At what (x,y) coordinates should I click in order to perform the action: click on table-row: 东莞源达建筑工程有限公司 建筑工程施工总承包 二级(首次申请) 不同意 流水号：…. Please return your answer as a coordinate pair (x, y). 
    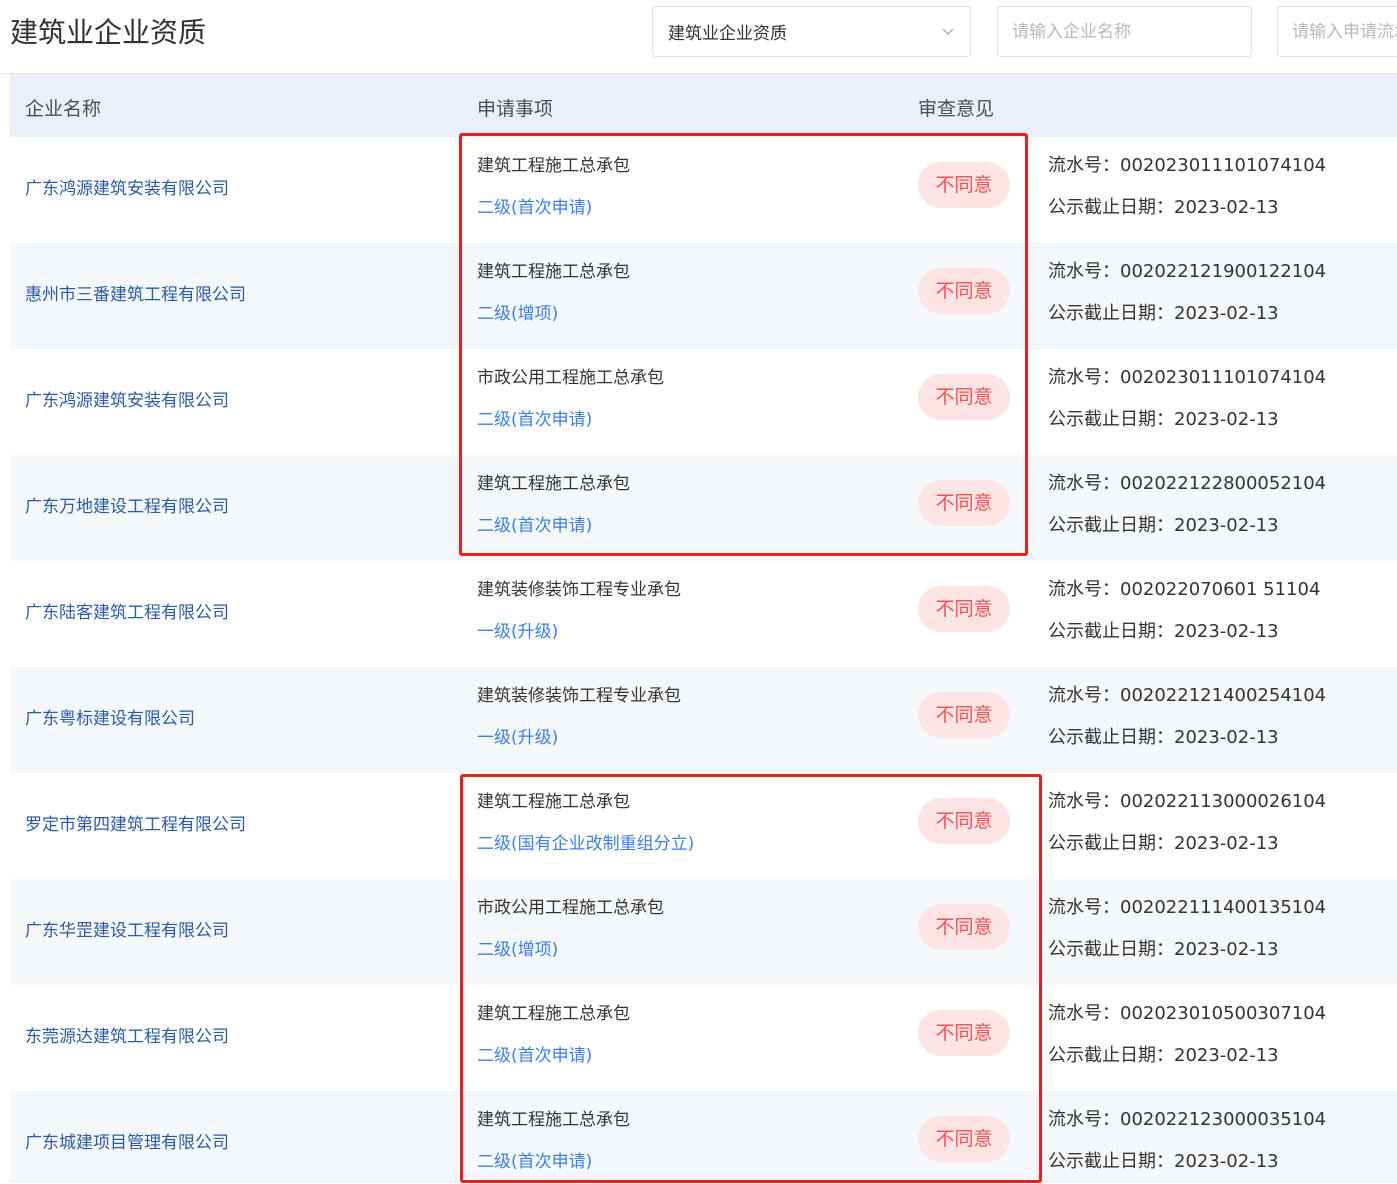
    Looking at the image, I should click on (703, 1038).